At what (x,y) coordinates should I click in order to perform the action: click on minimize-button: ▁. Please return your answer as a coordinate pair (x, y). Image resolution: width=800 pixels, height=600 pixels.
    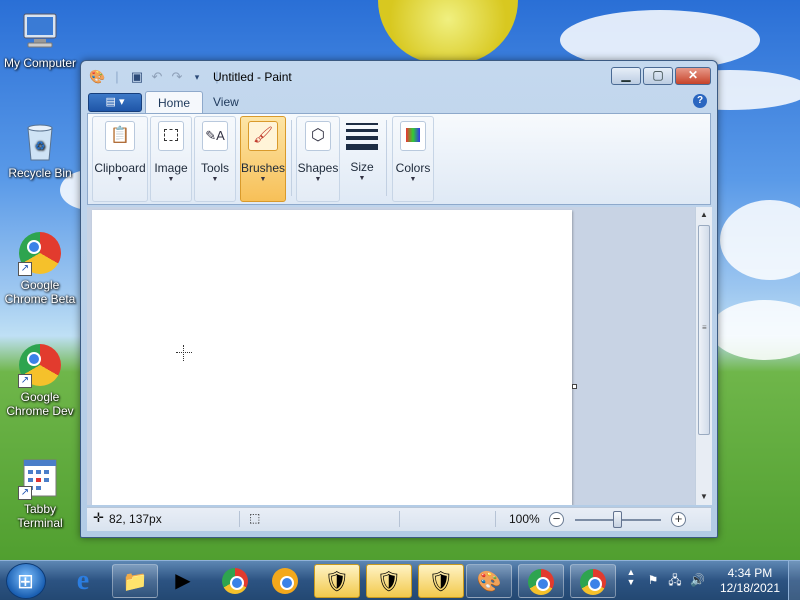
    Looking at the image, I should click on (626, 76).